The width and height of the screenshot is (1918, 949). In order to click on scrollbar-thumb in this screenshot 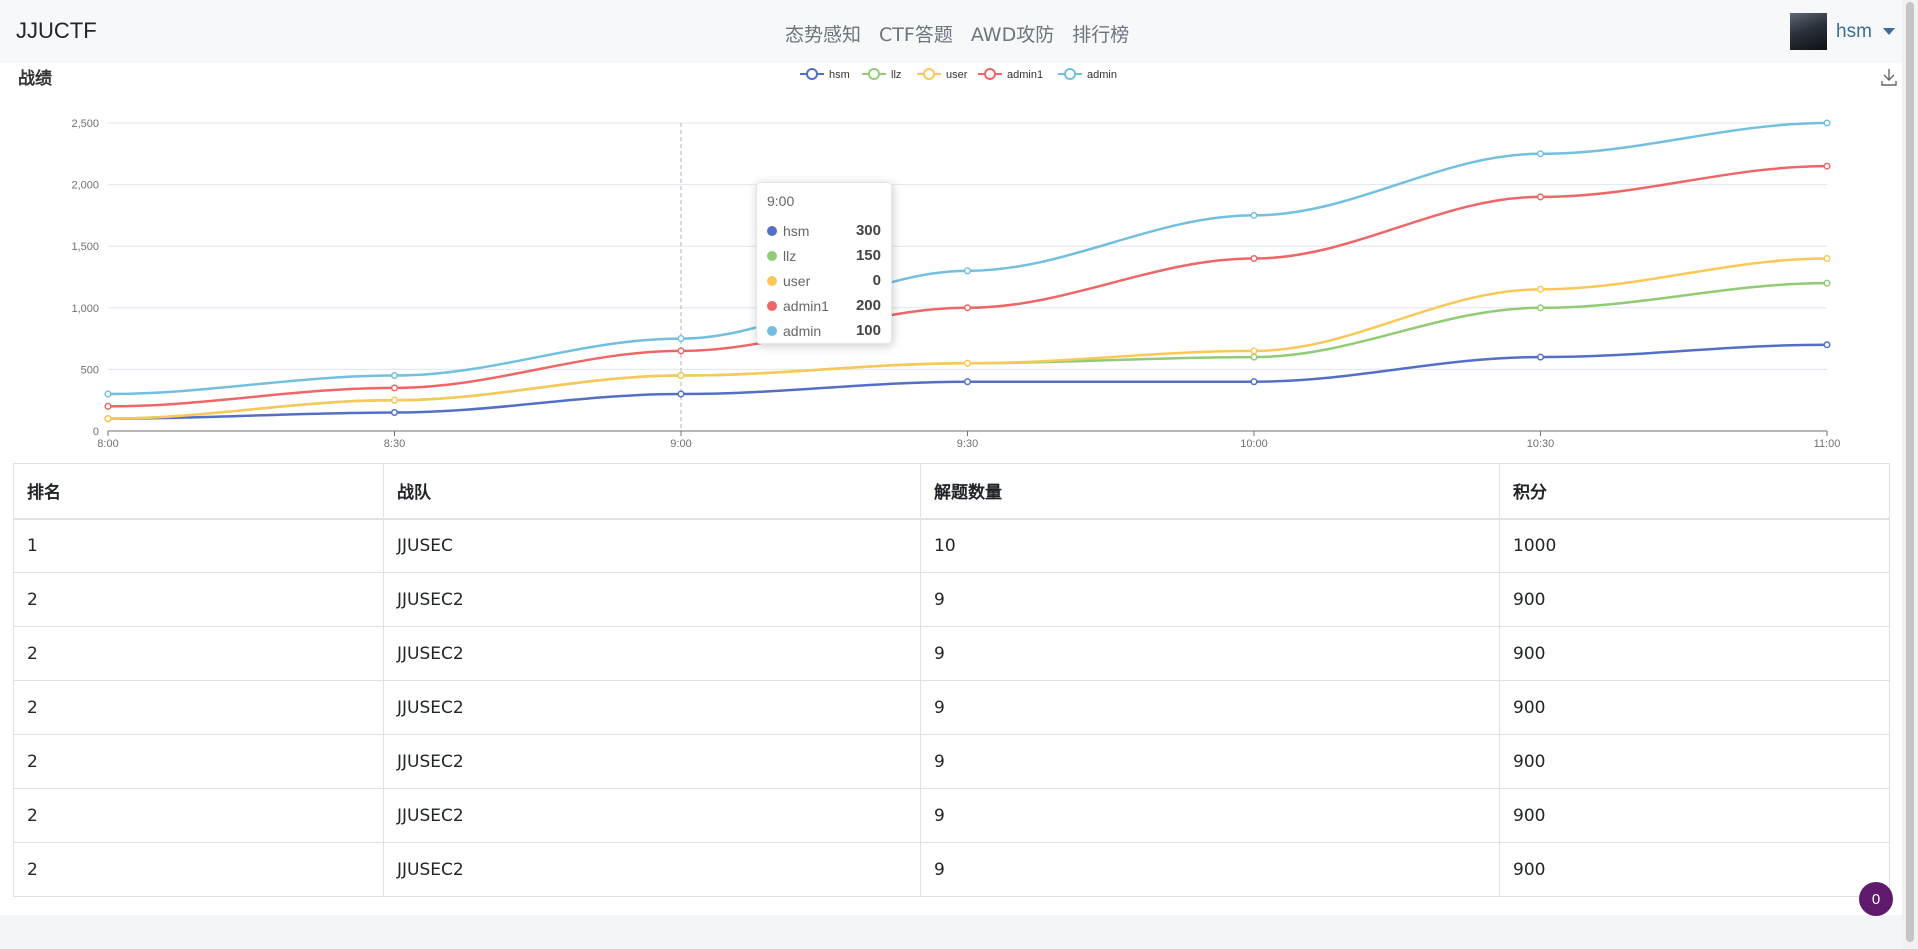, I will do `click(1910, 472)`.